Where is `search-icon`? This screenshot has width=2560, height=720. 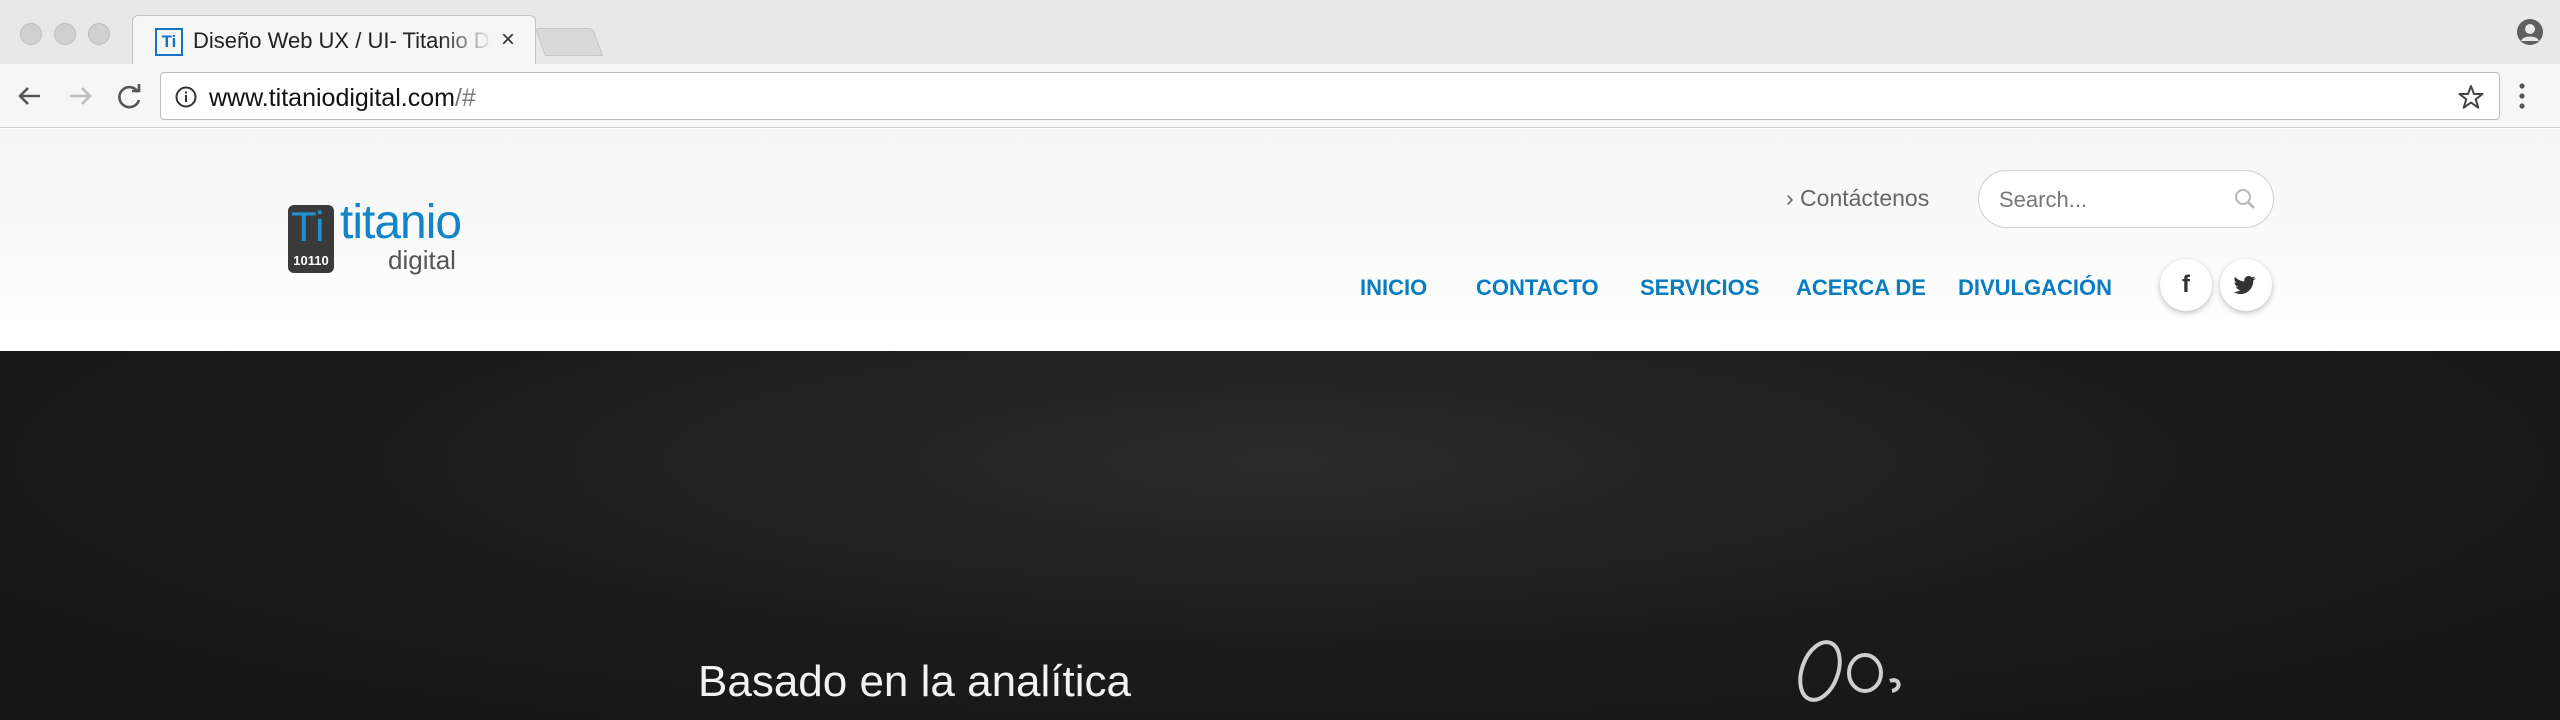
search-icon is located at coordinates (2245, 199).